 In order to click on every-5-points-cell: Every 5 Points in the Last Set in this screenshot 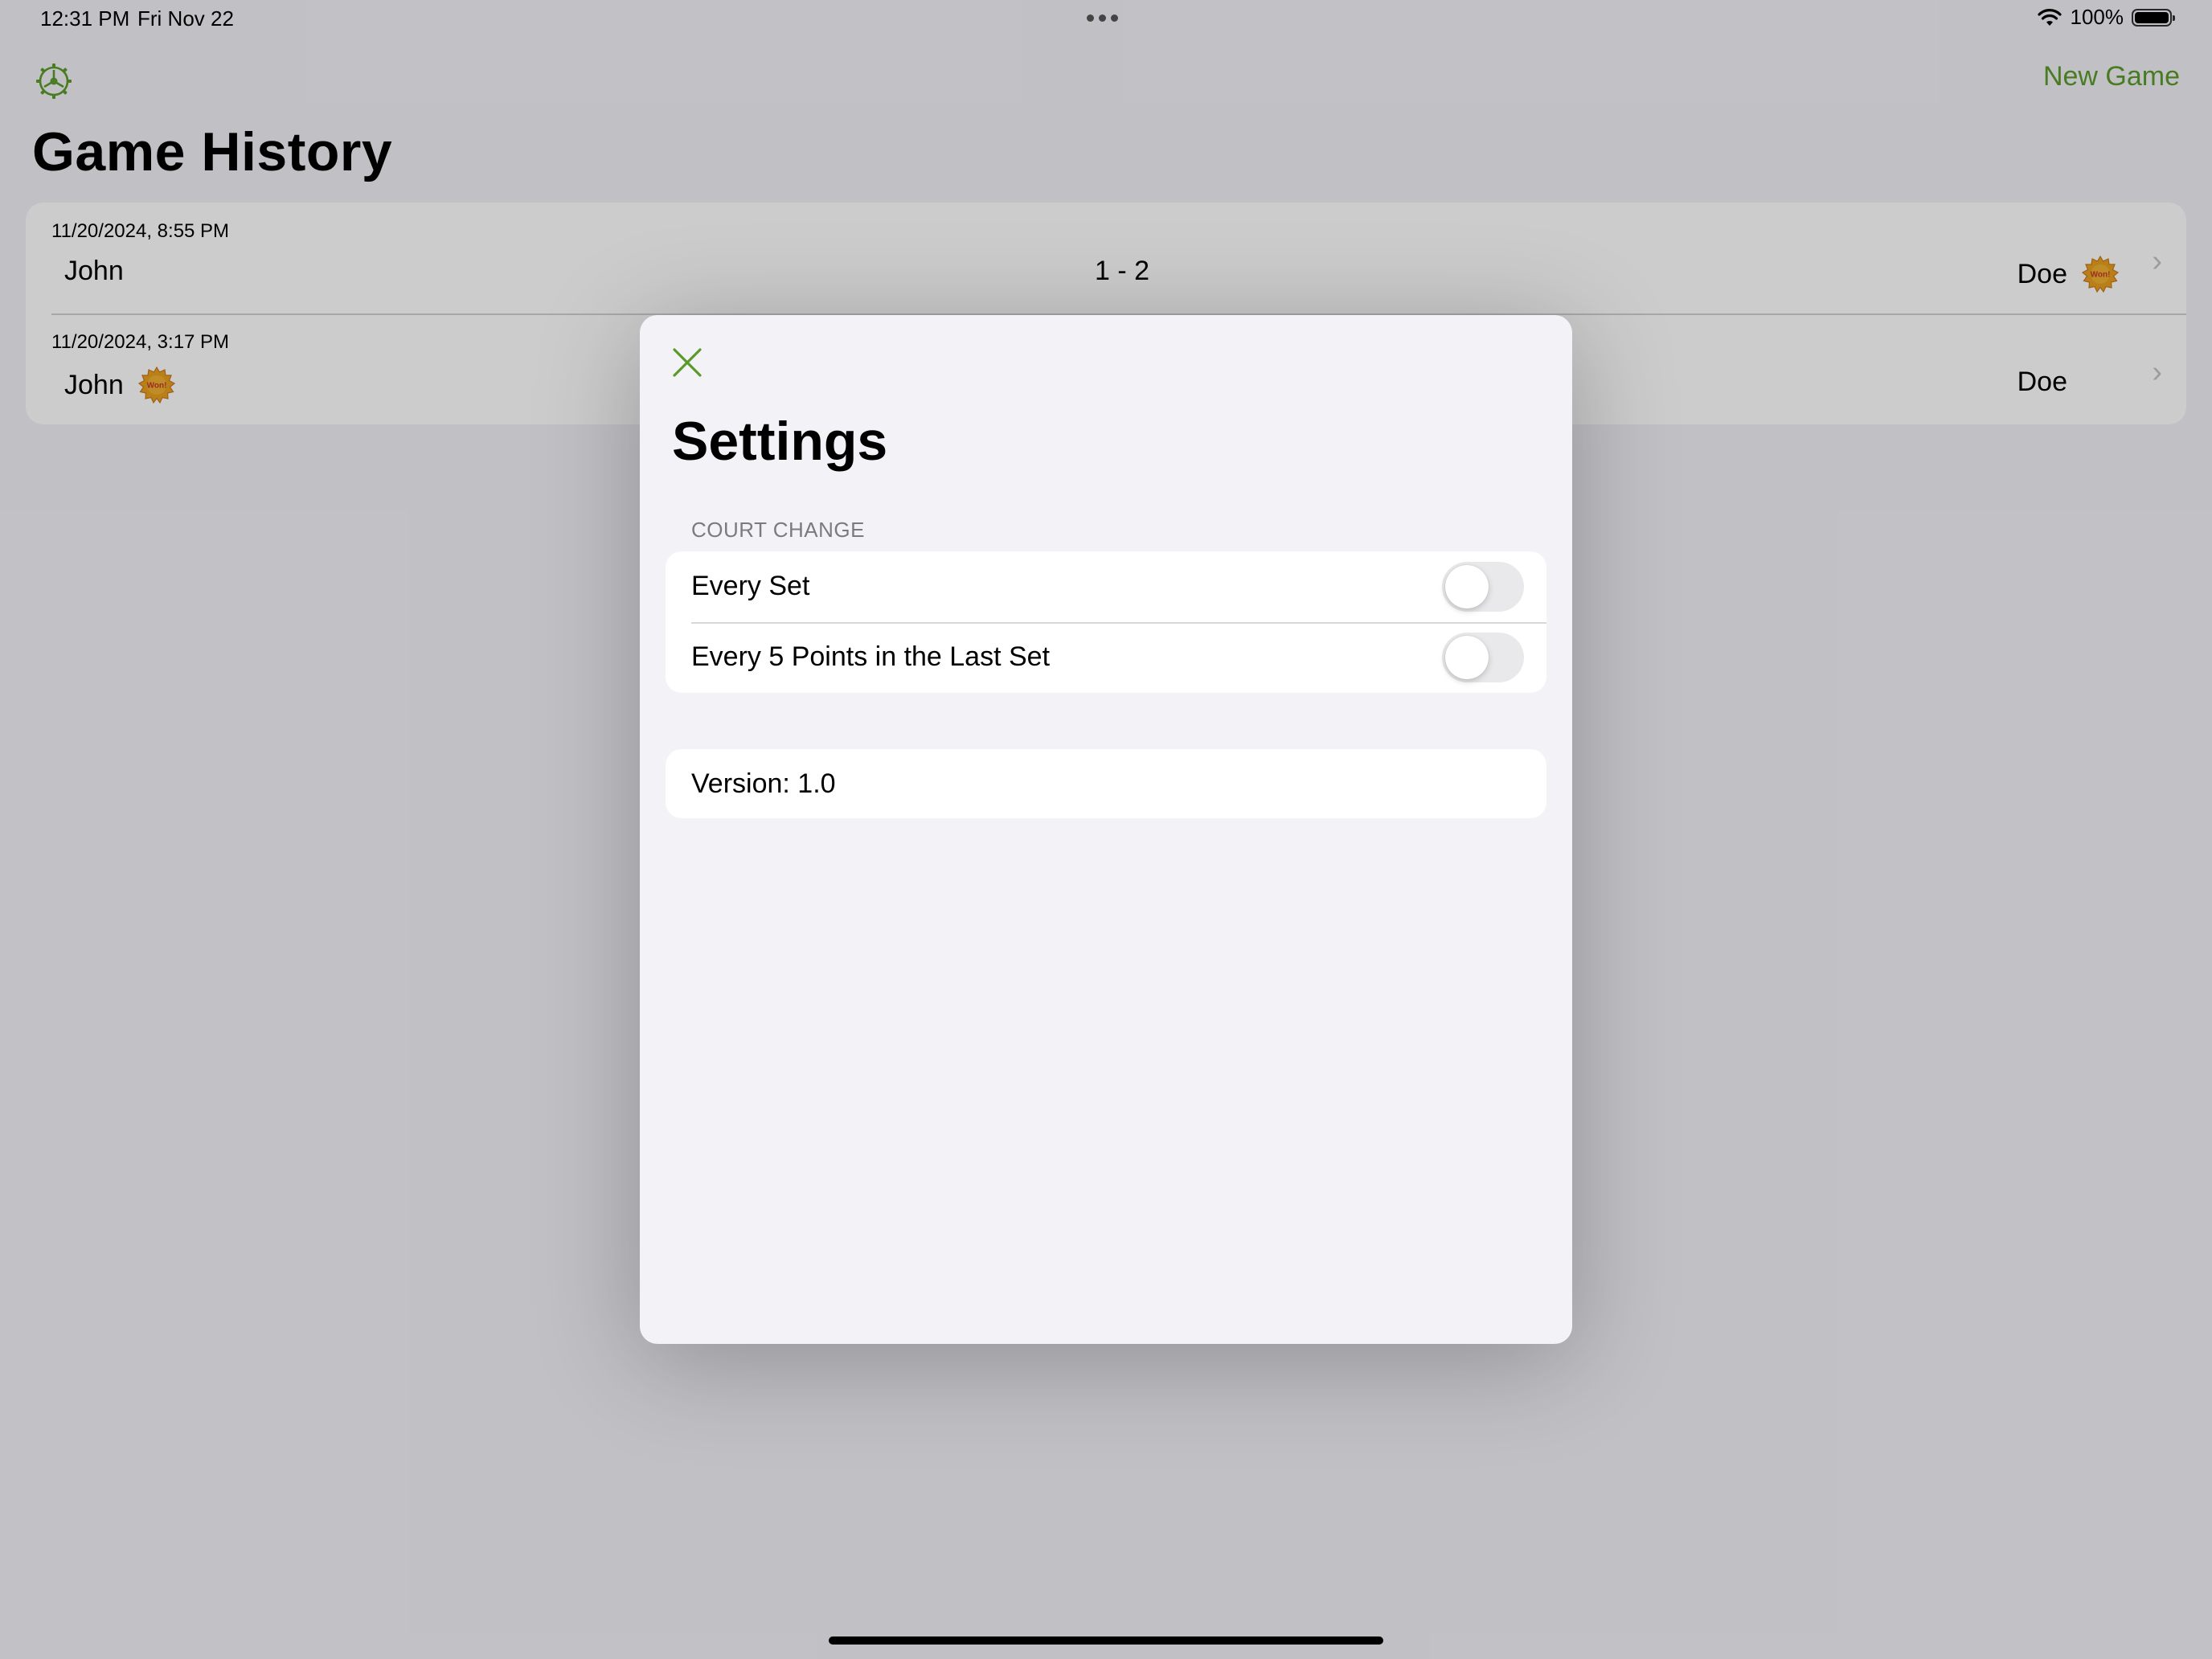, I will do `click(1106, 657)`.